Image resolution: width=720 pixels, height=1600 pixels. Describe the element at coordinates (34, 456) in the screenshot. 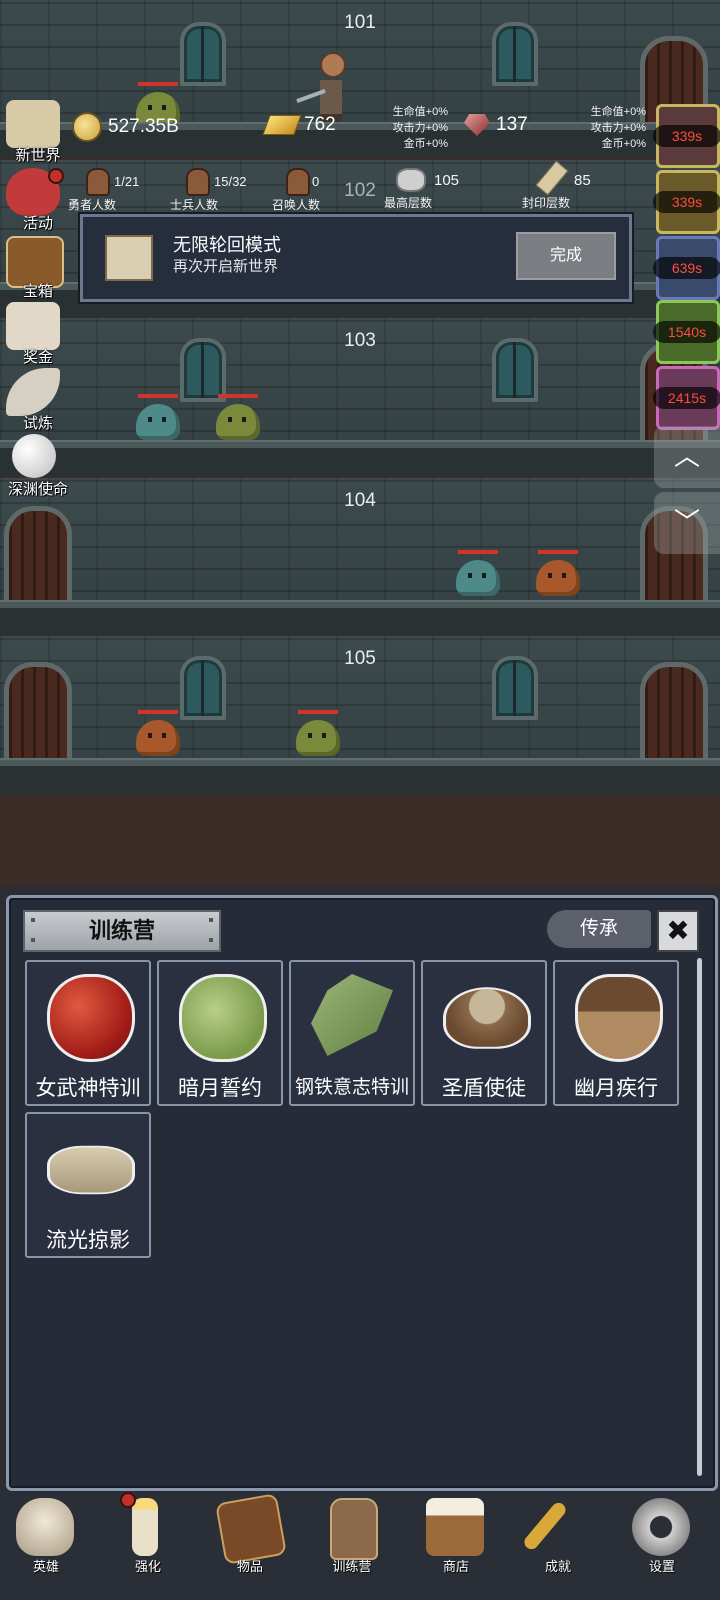

I see `pearl-icon` at that location.